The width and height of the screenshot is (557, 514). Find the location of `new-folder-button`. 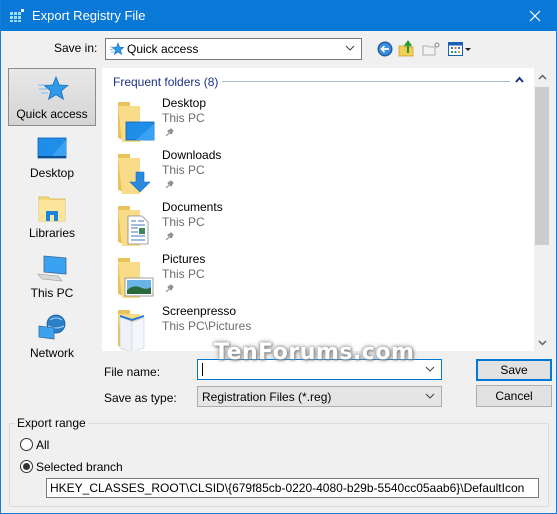

new-folder-button is located at coordinates (431, 49).